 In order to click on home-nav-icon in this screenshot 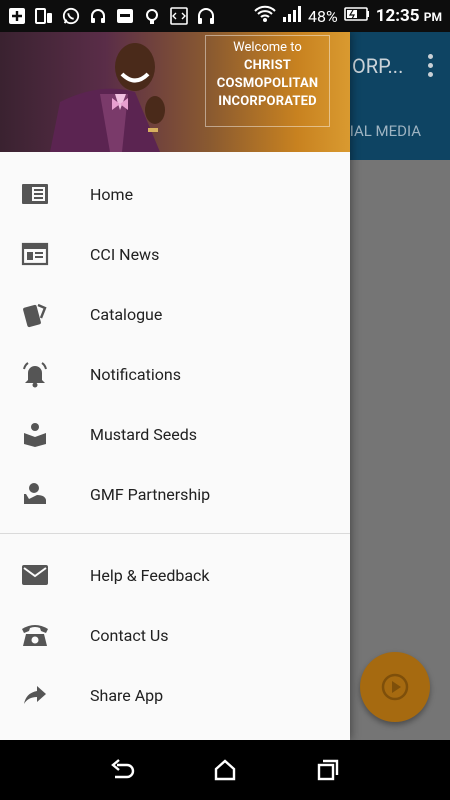, I will do `click(225, 770)`.